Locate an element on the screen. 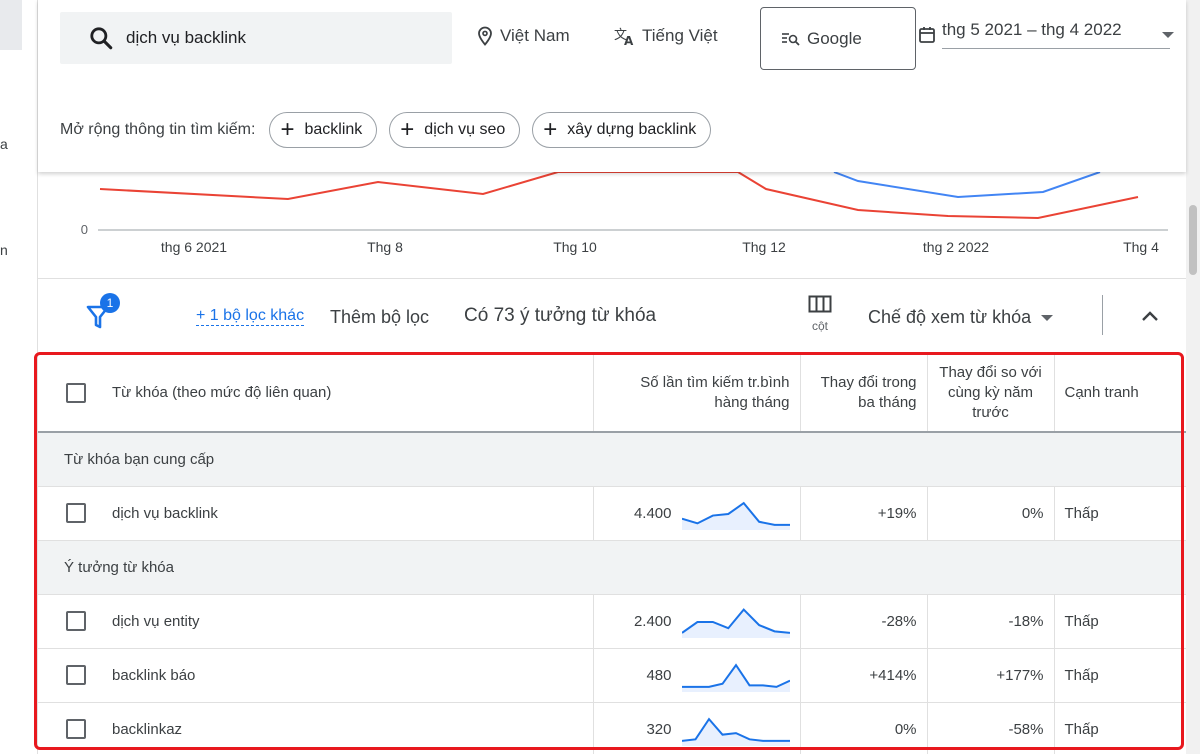 The image size is (1200, 754). left-sidebar: a n is located at coordinates (19, 377).